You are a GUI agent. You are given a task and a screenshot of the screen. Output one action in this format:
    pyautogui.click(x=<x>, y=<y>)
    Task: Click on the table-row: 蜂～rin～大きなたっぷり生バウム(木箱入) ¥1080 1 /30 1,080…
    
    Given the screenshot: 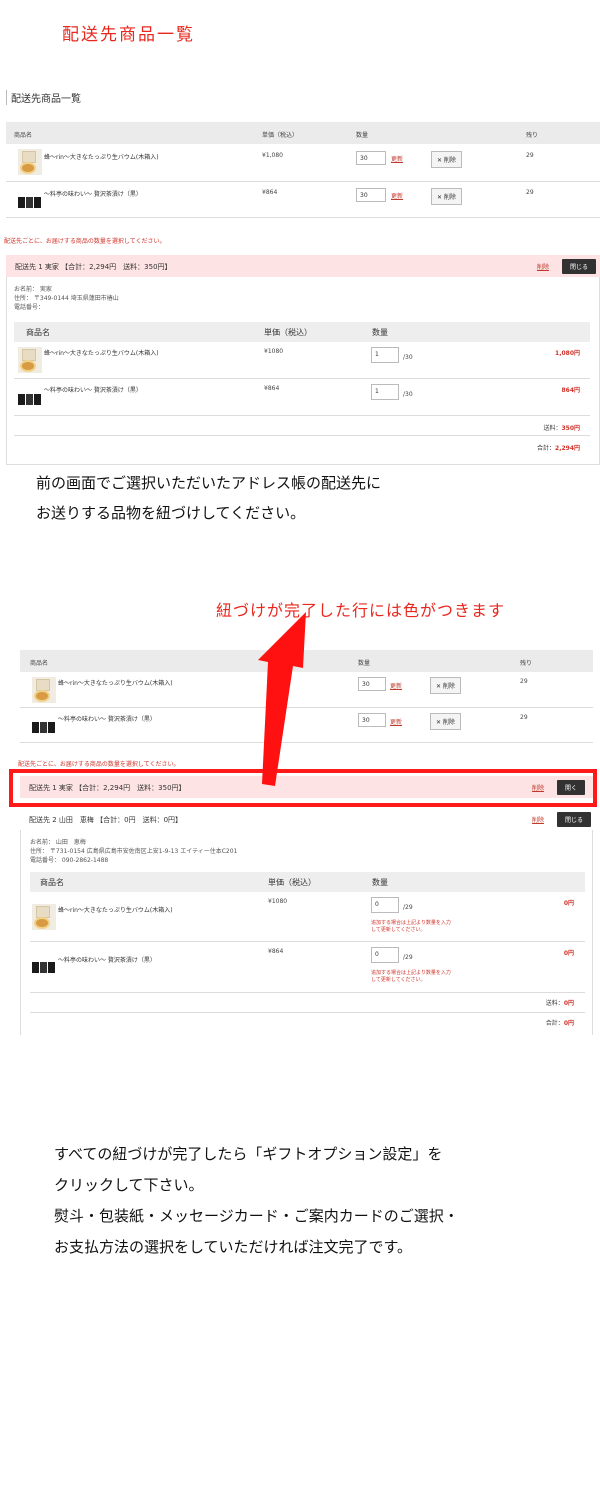 What is the action you would take?
    pyautogui.click(x=302, y=360)
    